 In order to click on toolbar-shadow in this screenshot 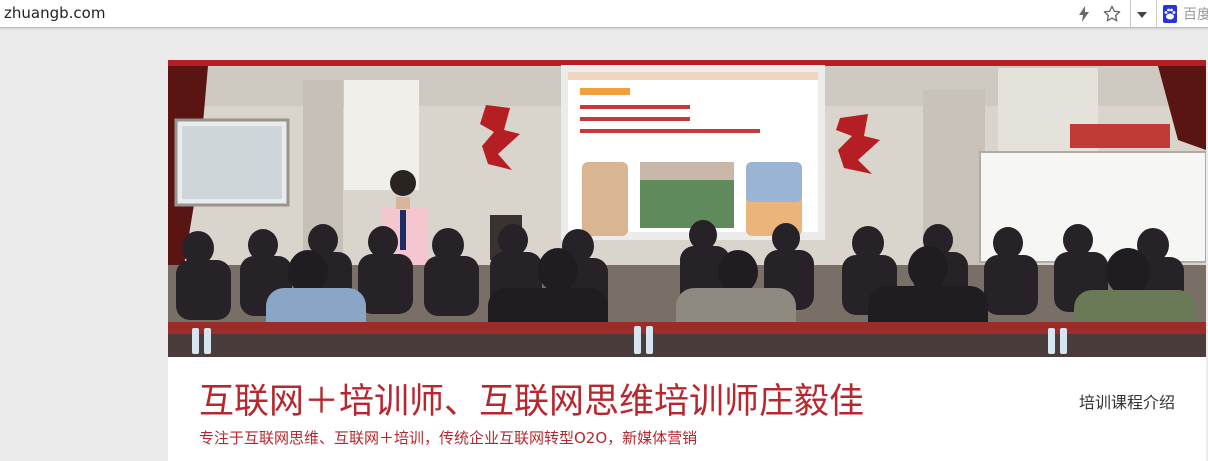, I will do `click(604, 29)`.